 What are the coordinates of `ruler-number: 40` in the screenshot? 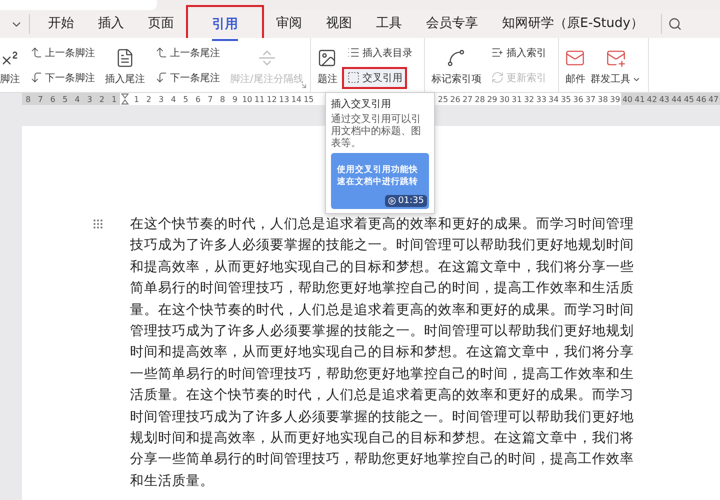 It's located at (627, 99).